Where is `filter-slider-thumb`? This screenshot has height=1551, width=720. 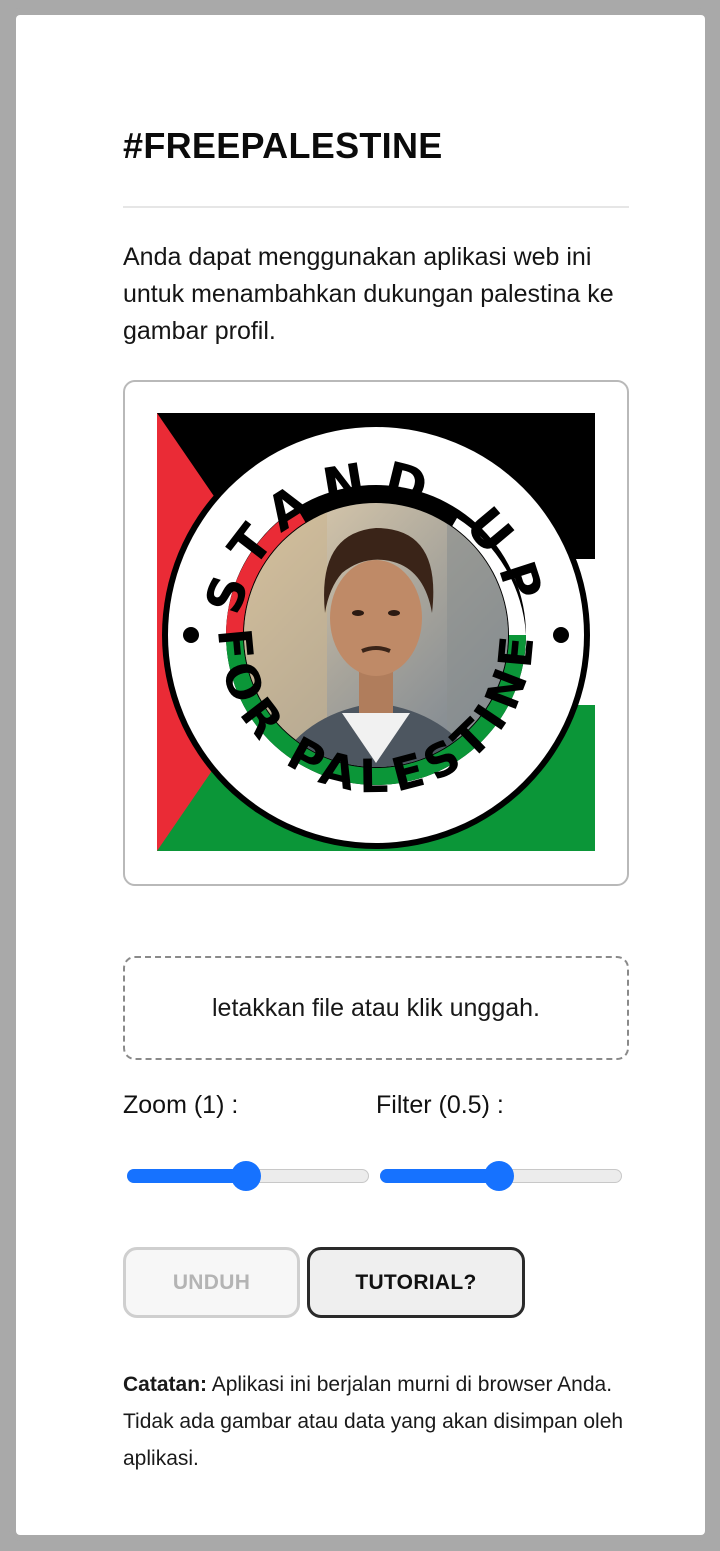
filter-slider-thumb is located at coordinates (499, 1176).